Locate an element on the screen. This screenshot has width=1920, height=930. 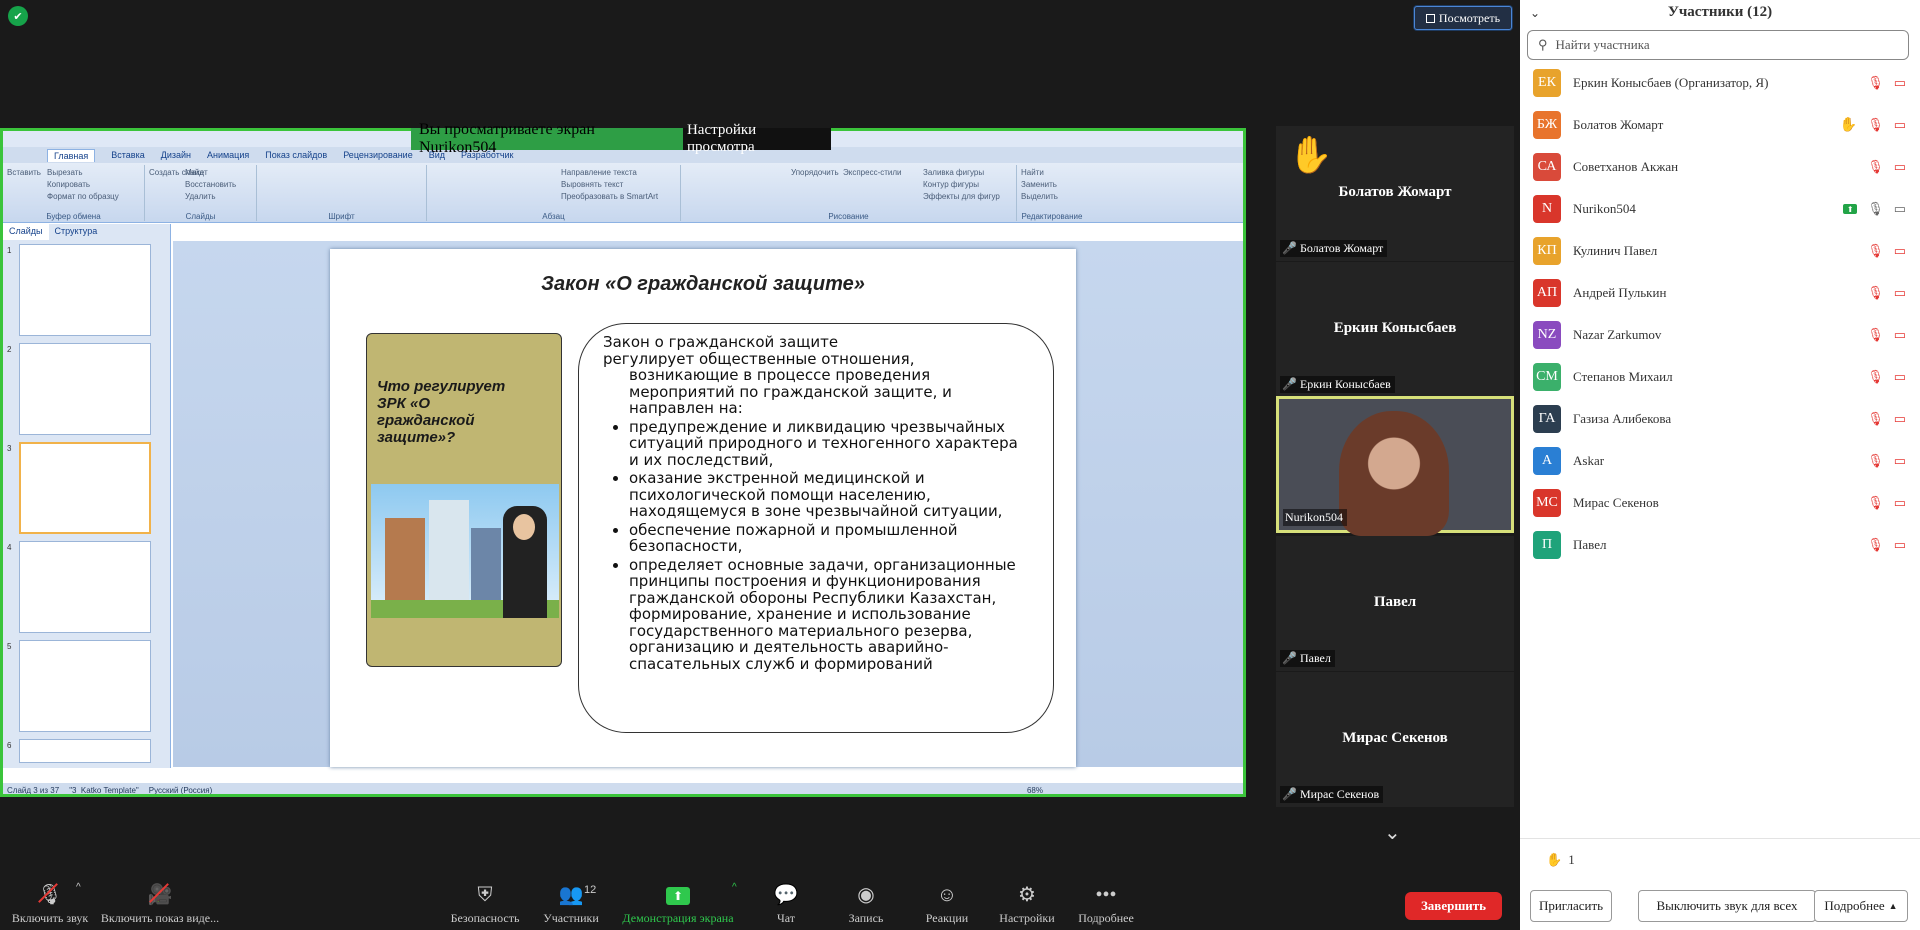
video-tile: ✋ Болатов Жомарт 🎤 Болатов Жомарт is located at coordinates (1395, 193).